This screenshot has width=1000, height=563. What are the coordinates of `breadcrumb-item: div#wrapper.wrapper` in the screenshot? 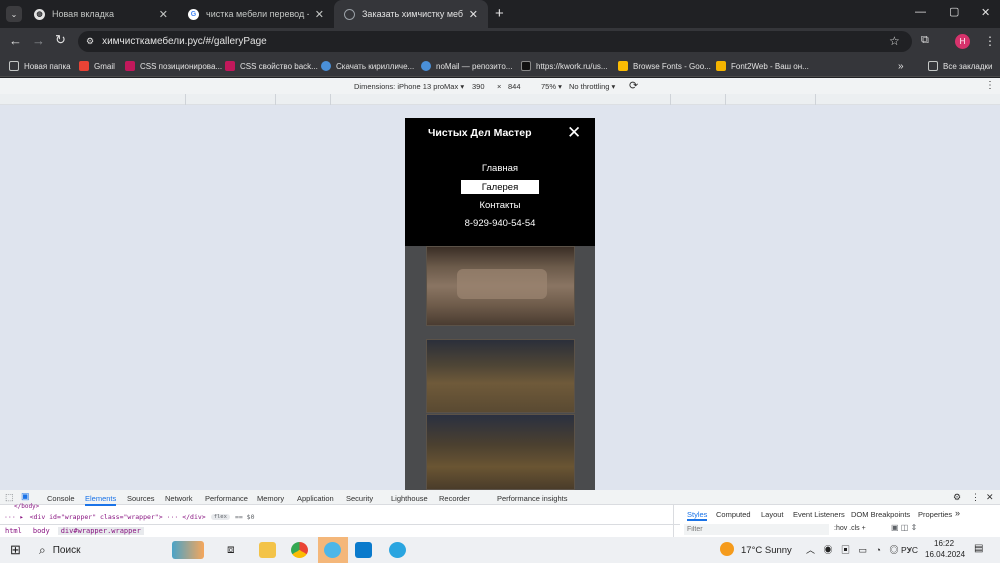 It's located at (100, 530).